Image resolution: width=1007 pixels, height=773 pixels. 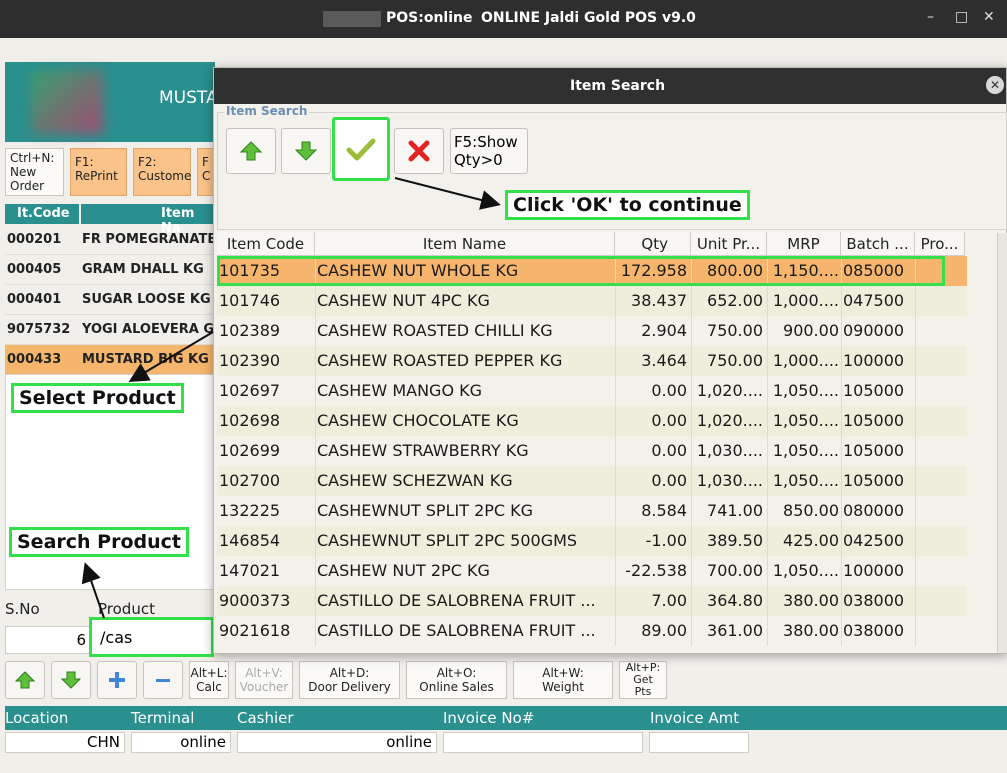 What do you see at coordinates (93, 590) in the screenshot?
I see `arrow-to-search-product` at bounding box center [93, 590].